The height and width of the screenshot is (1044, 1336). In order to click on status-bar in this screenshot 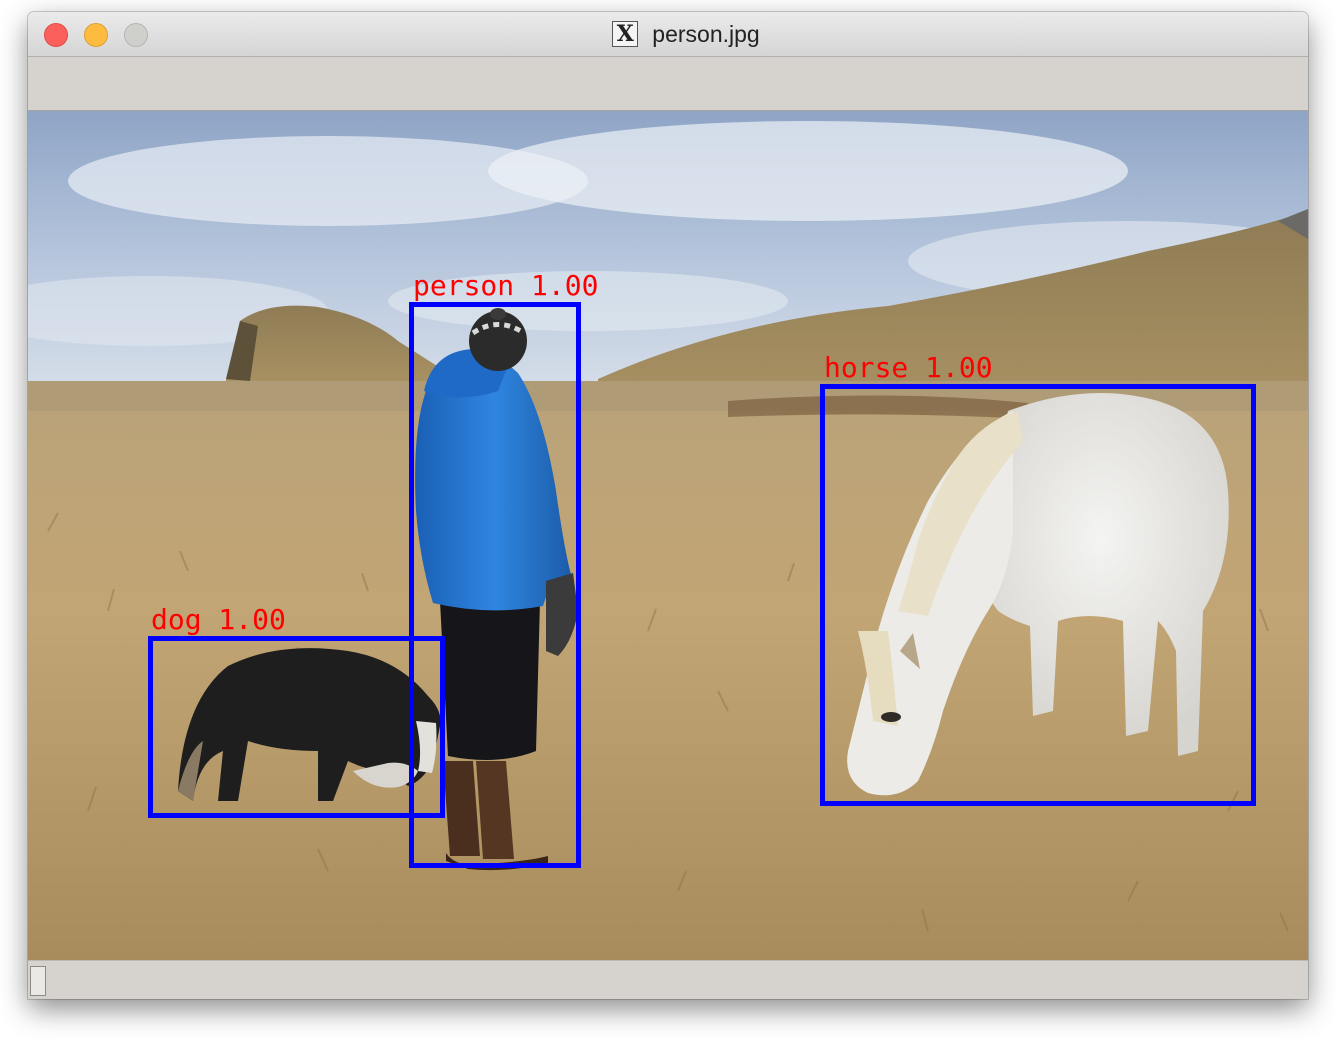, I will do `click(668, 979)`.